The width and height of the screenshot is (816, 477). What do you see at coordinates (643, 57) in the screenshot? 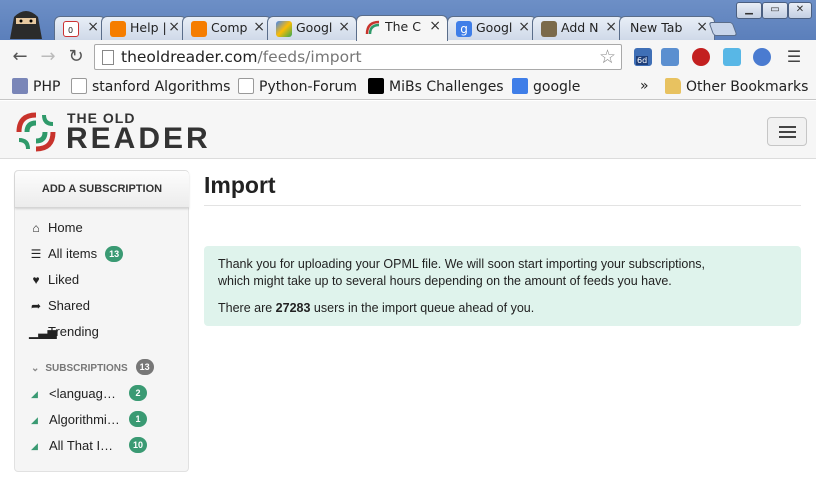
I see `calendar-extension-icon: 6d` at bounding box center [643, 57].